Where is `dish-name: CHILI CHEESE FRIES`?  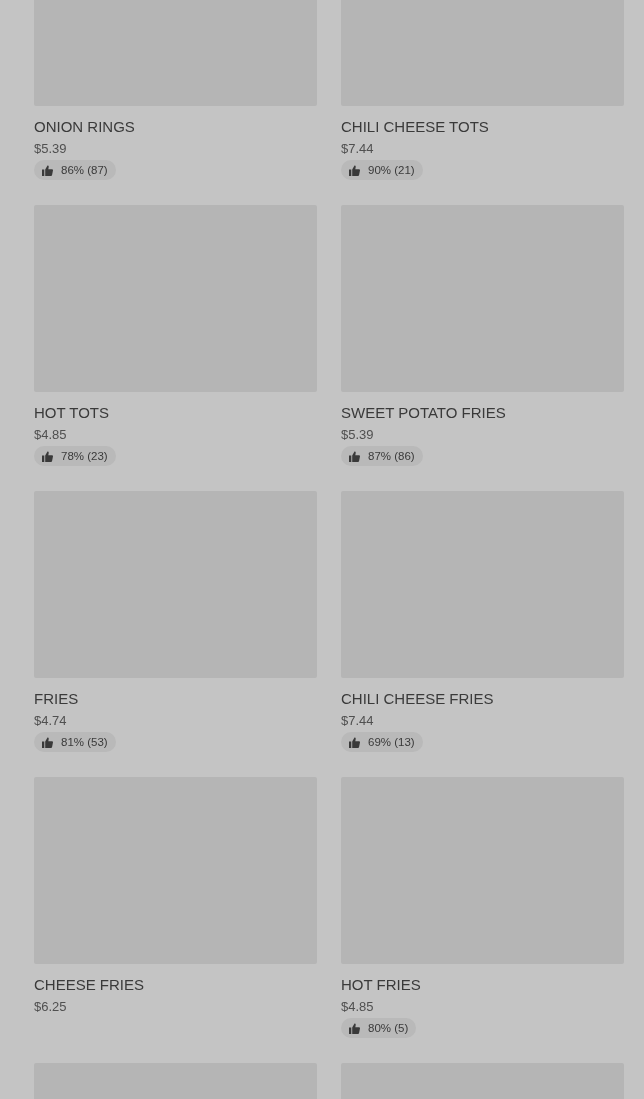 dish-name: CHILI CHEESE FRIES is located at coordinates (418, 699).